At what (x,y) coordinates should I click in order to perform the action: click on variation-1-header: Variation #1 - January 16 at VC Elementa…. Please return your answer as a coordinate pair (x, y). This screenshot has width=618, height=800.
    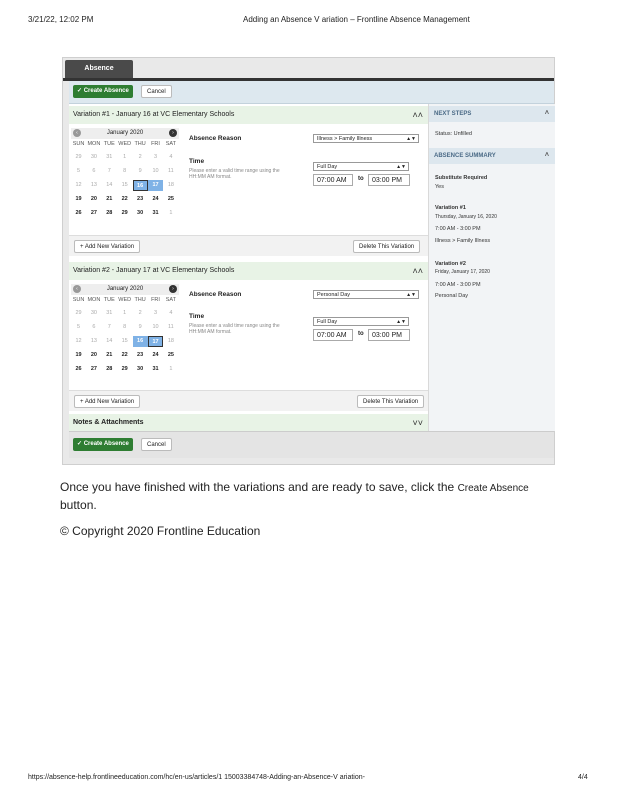
    Looking at the image, I should click on (248, 115).